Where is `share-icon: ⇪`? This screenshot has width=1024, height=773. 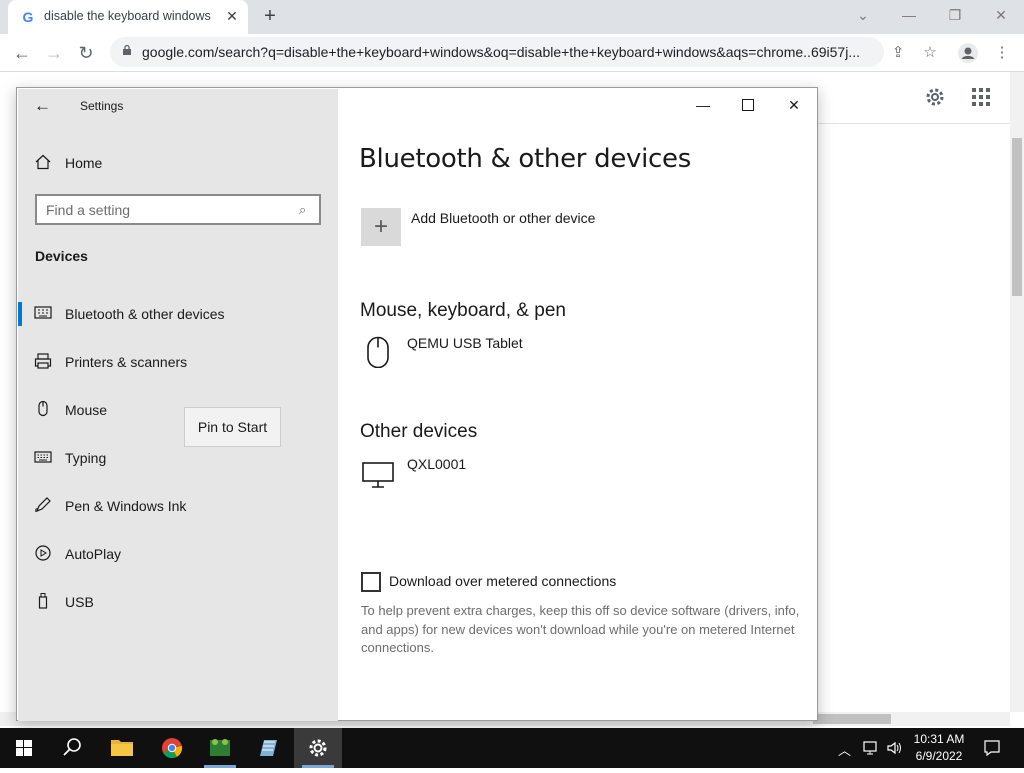 share-icon: ⇪ is located at coordinates (898, 53).